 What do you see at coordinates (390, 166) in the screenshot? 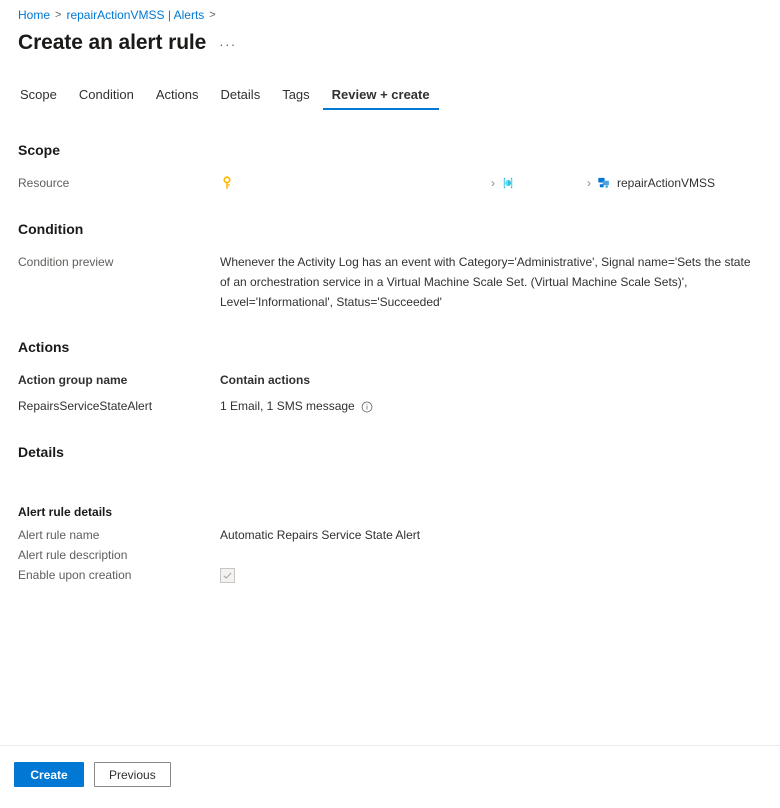
I see `scope-section: Scope Resource › › repairActionVMSS` at bounding box center [390, 166].